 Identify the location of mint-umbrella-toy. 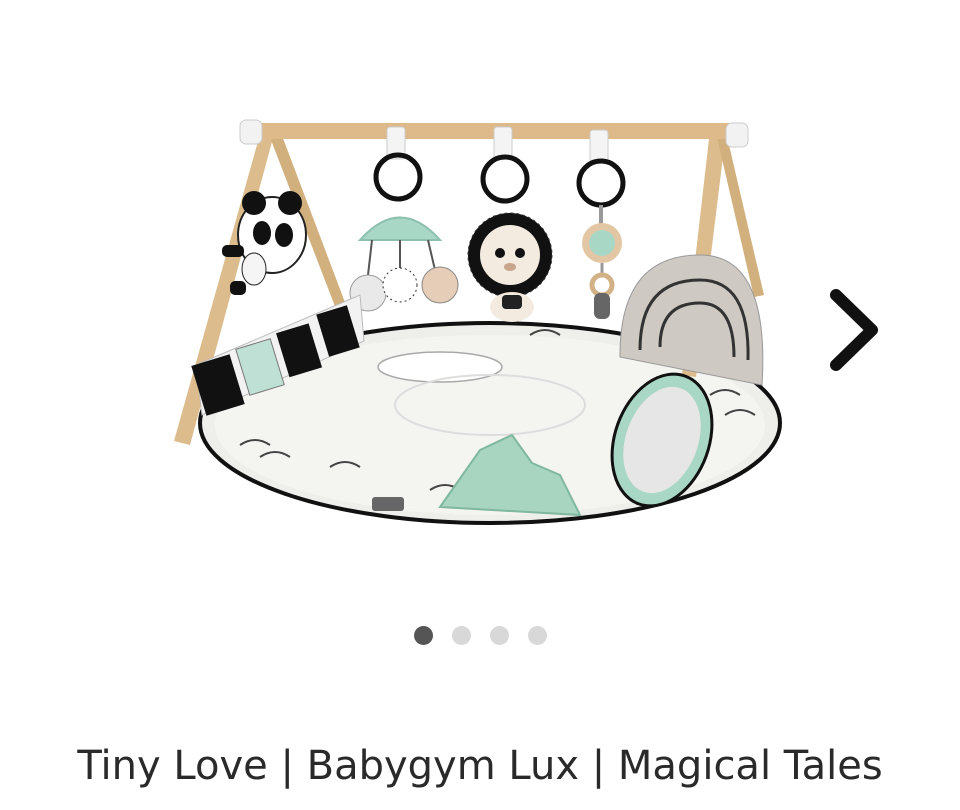
(404, 264).